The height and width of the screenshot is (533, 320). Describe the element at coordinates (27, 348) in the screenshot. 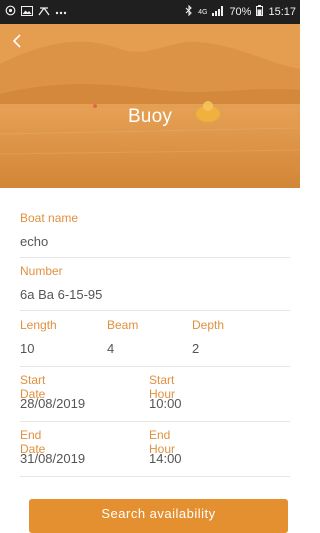

I see `length-value: 10` at that location.